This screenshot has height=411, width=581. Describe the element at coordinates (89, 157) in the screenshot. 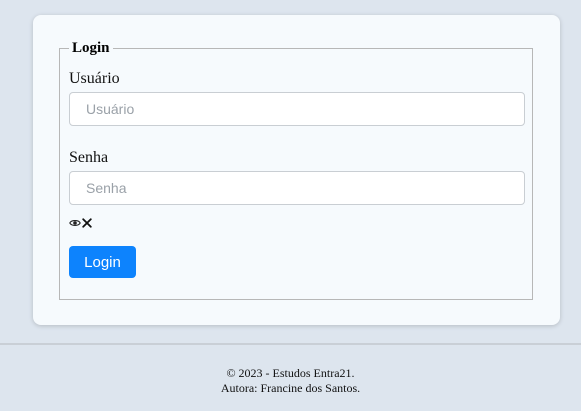

I see `password-label: Senha` at that location.